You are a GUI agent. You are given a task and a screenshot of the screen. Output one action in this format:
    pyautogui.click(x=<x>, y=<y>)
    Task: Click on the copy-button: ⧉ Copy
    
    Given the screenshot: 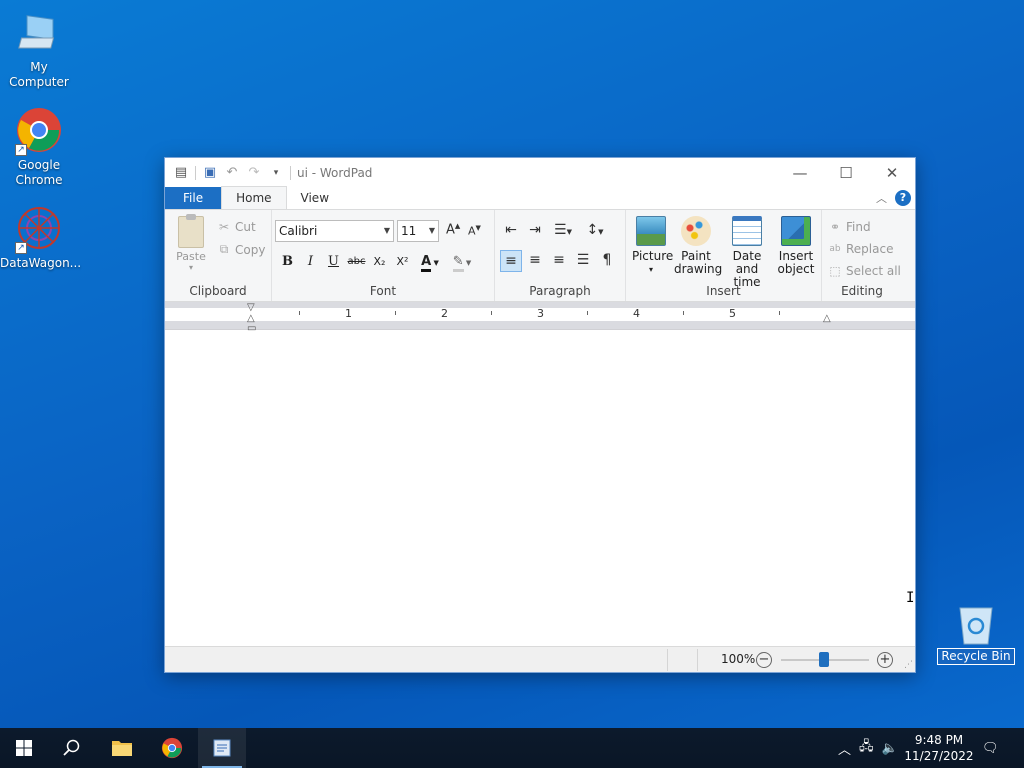 What is the action you would take?
    pyautogui.click(x=241, y=249)
    